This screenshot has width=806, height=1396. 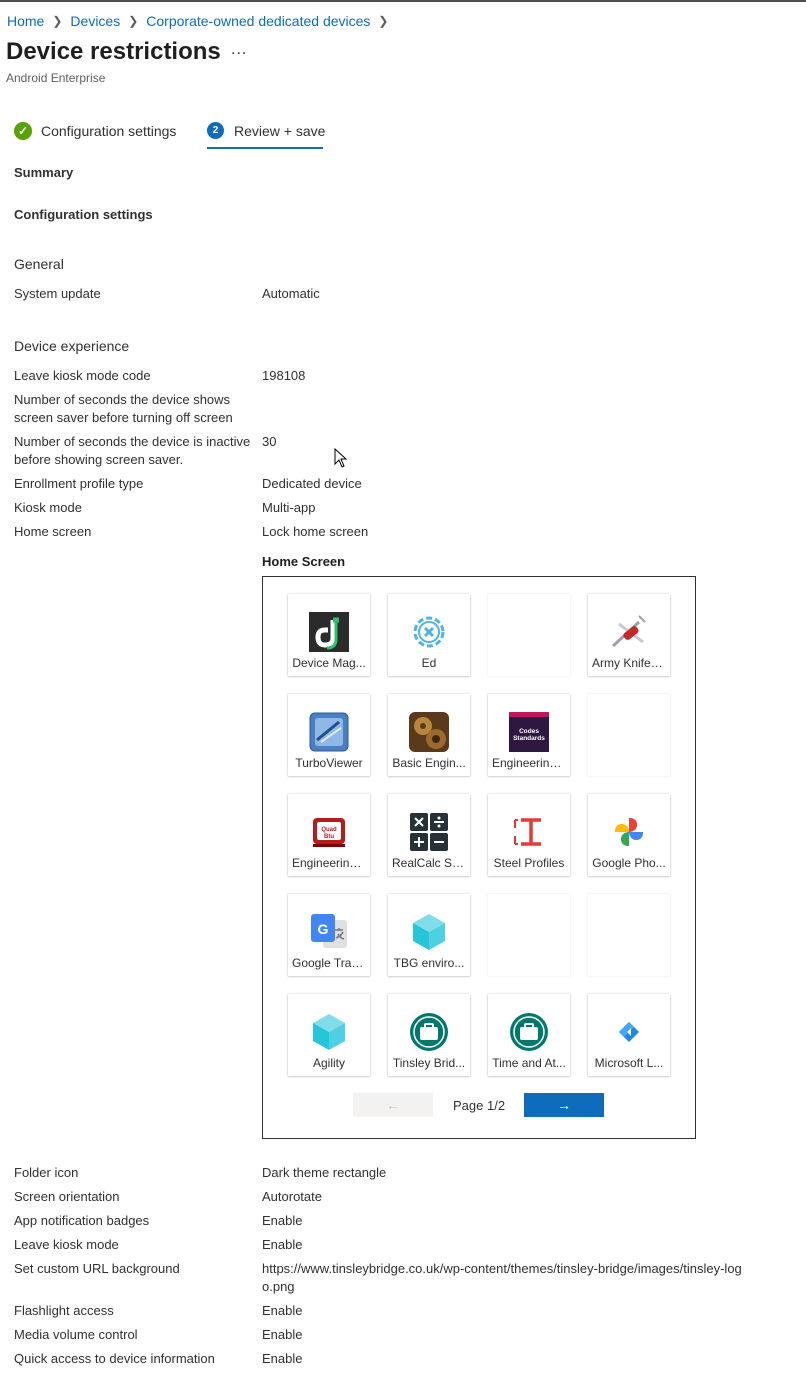 I want to click on google-photos-icon, so click(x=629, y=832).